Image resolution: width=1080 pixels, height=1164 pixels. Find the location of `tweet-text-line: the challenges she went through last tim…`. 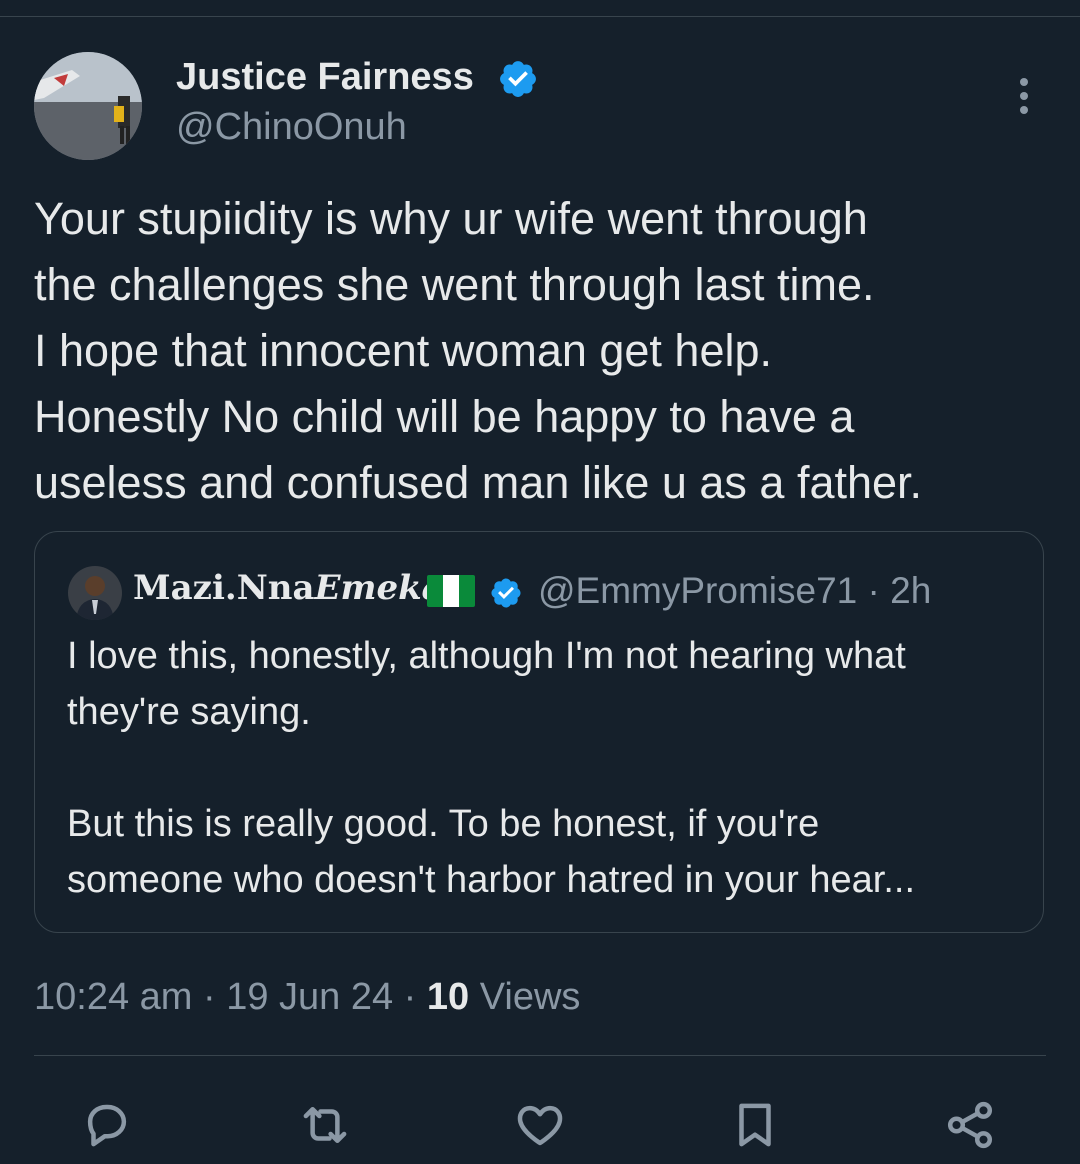

tweet-text-line: the challenges she went through last tim… is located at coordinates (454, 284).